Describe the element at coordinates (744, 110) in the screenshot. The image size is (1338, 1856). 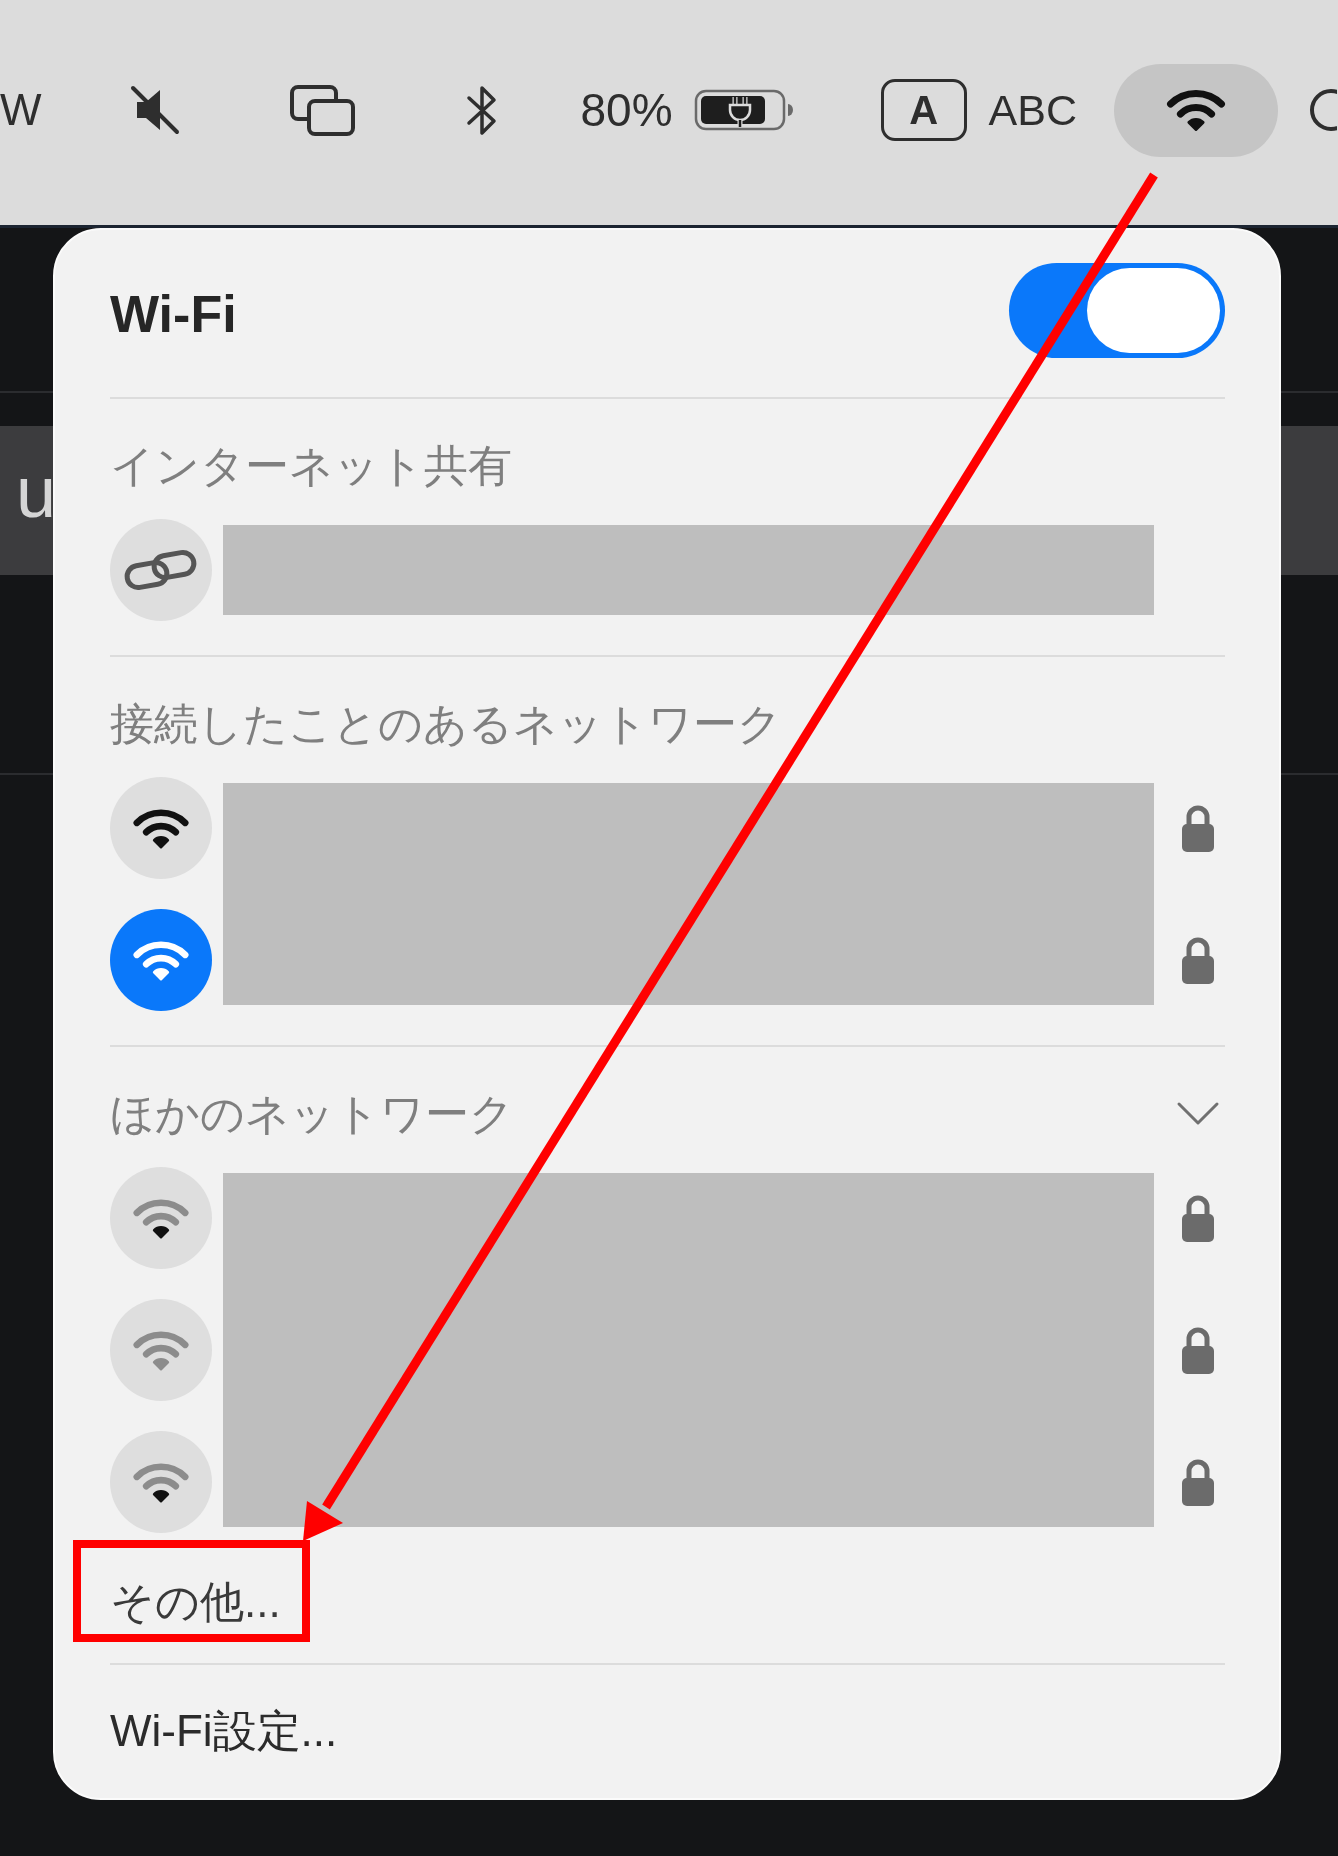
I see `battery-charging-icon` at that location.